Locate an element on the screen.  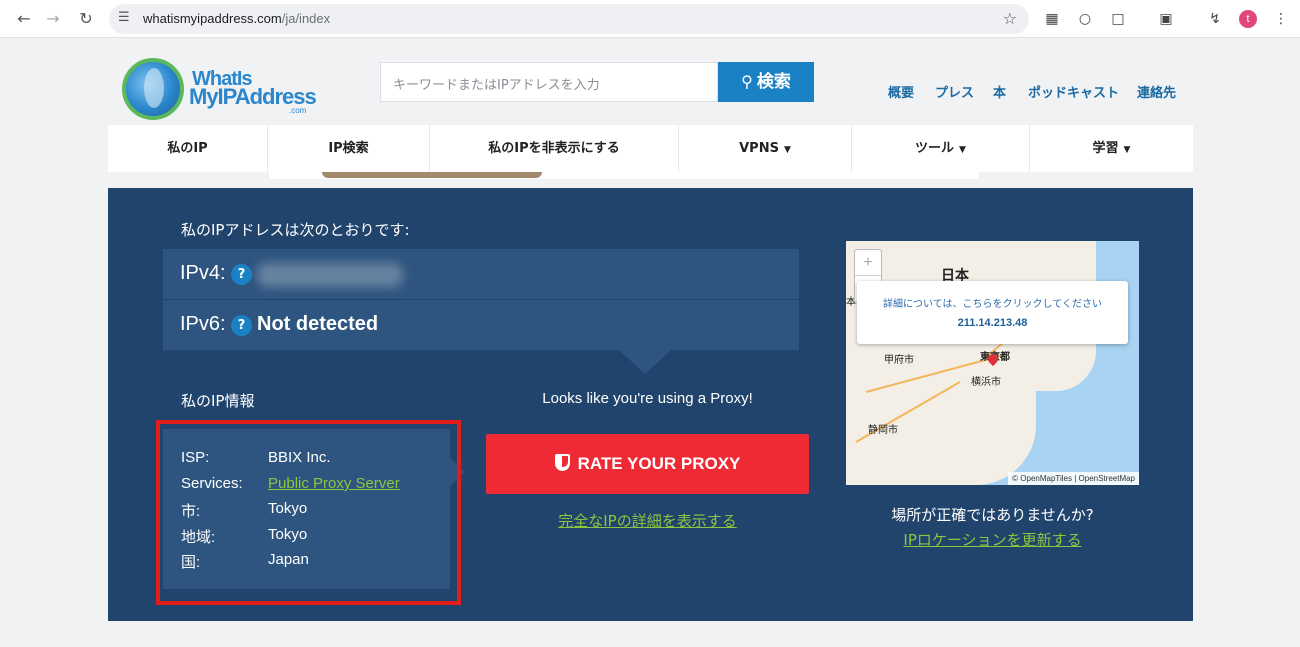
ip-info-title: 私のIP情報 is located at coordinates (218, 401).